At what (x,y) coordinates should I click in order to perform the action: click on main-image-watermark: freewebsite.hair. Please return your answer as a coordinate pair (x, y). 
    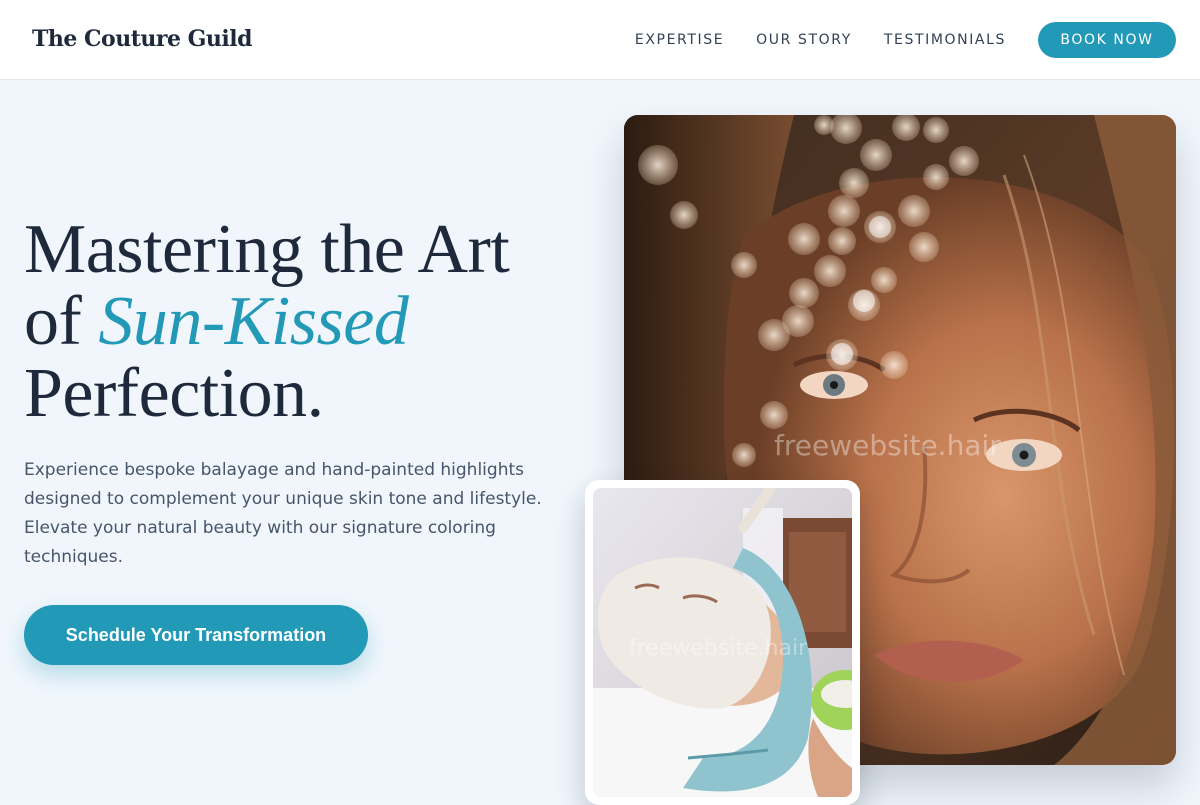
    Looking at the image, I should click on (887, 445).